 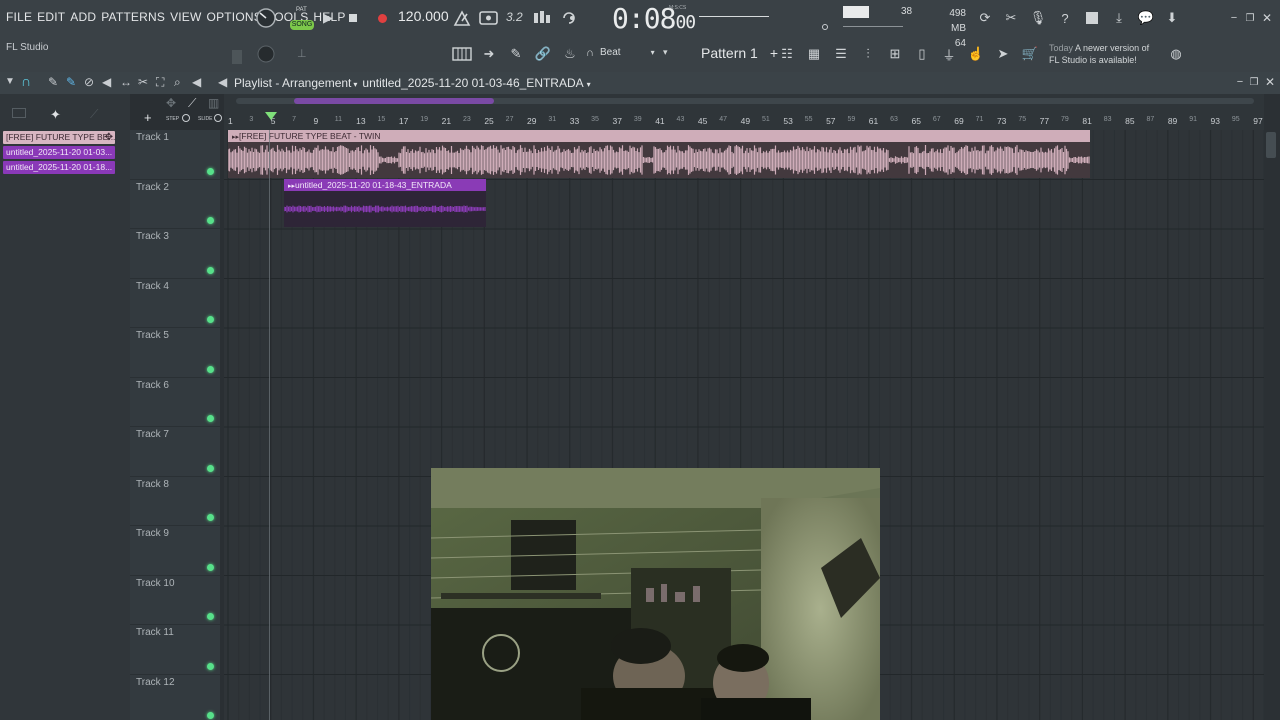 I want to click on master-volume-knob, so click(x=266, y=18).